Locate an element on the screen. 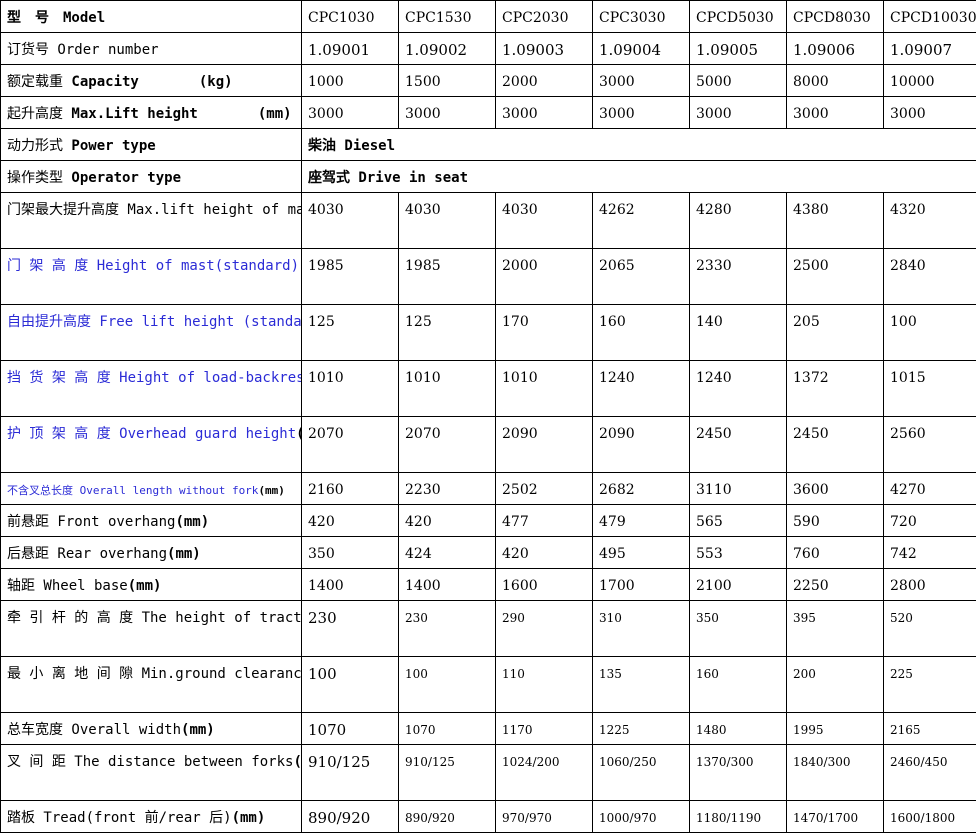 The height and width of the screenshot is (833, 976). row-label: 动力形式 Power type is located at coordinates (151, 145).